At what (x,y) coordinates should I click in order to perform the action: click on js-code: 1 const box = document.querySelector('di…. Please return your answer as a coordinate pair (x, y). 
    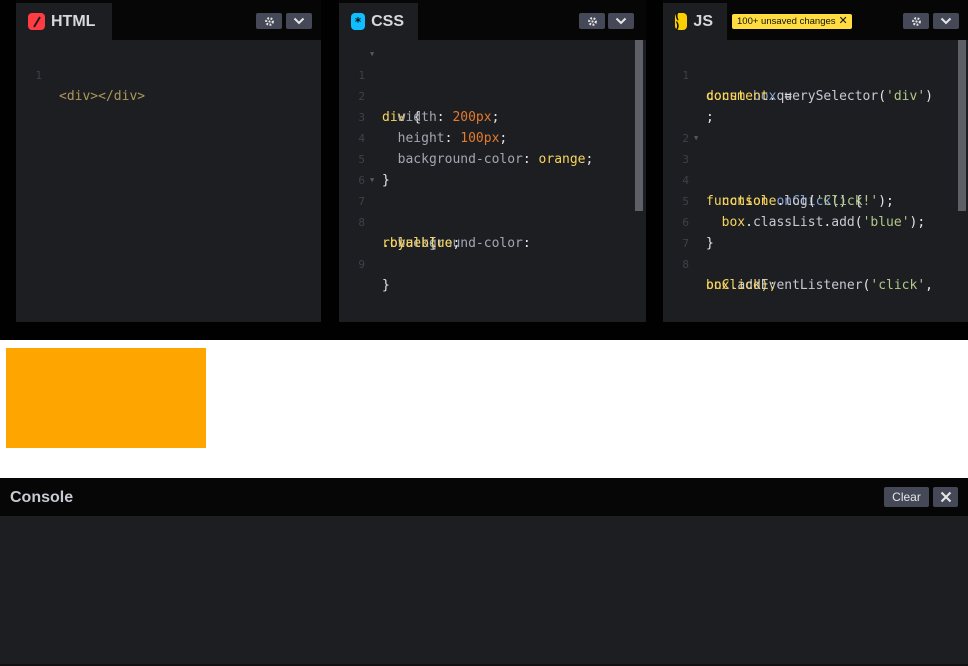
    Looking at the image, I should click on (815, 168).